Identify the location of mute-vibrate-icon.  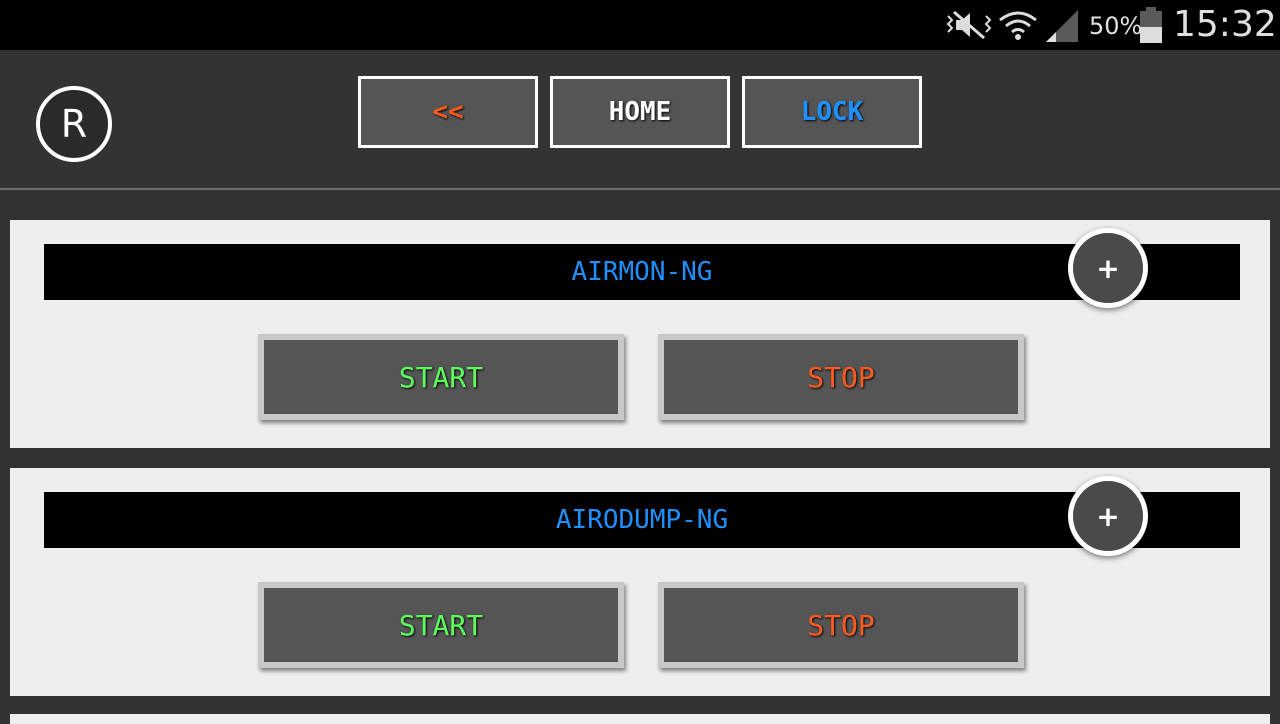
(970, 27).